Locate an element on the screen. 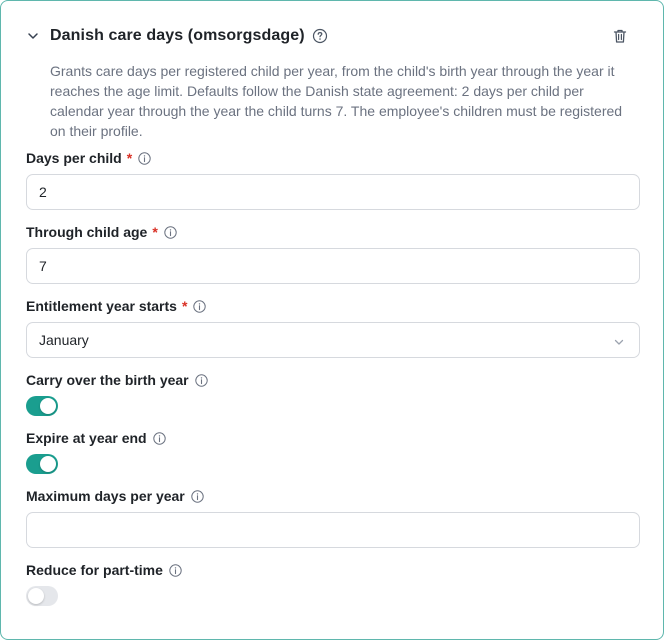  through-child-age-label-text: Through child age is located at coordinates (87, 232).